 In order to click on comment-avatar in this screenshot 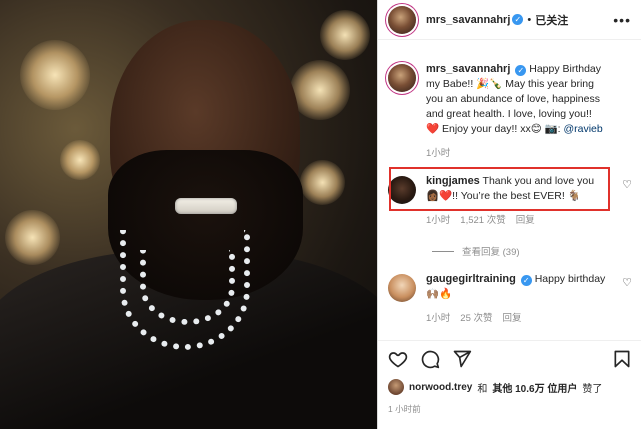, I will do `click(402, 288)`.